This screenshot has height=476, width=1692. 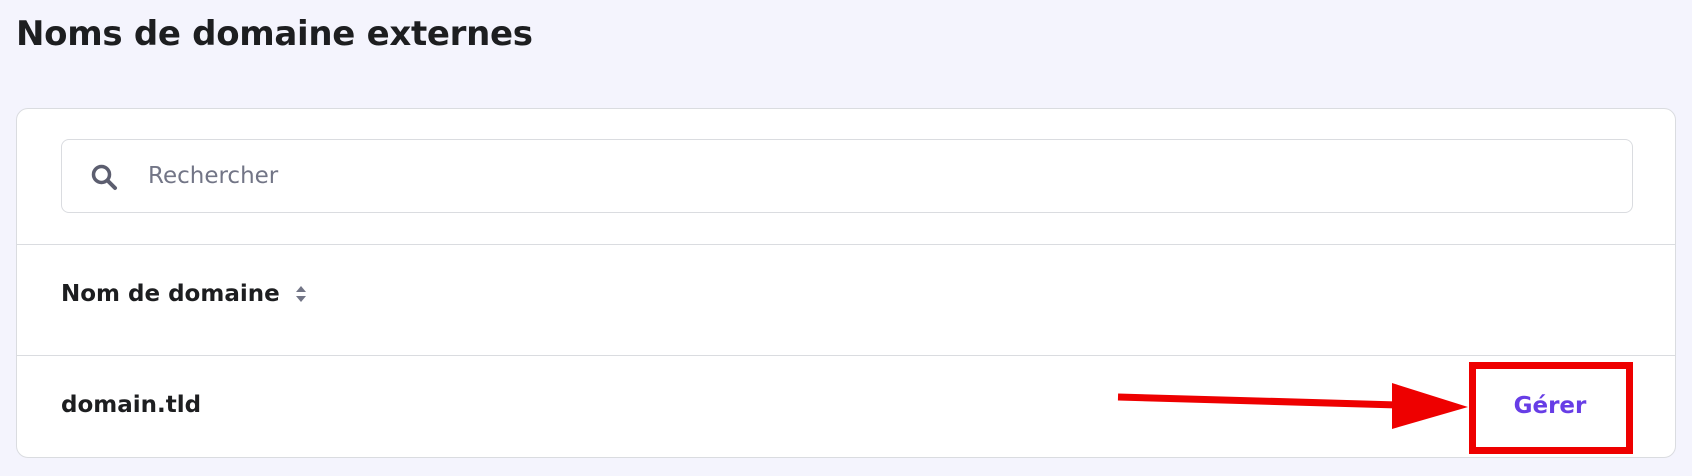 I want to click on search-icon, so click(x=104, y=177).